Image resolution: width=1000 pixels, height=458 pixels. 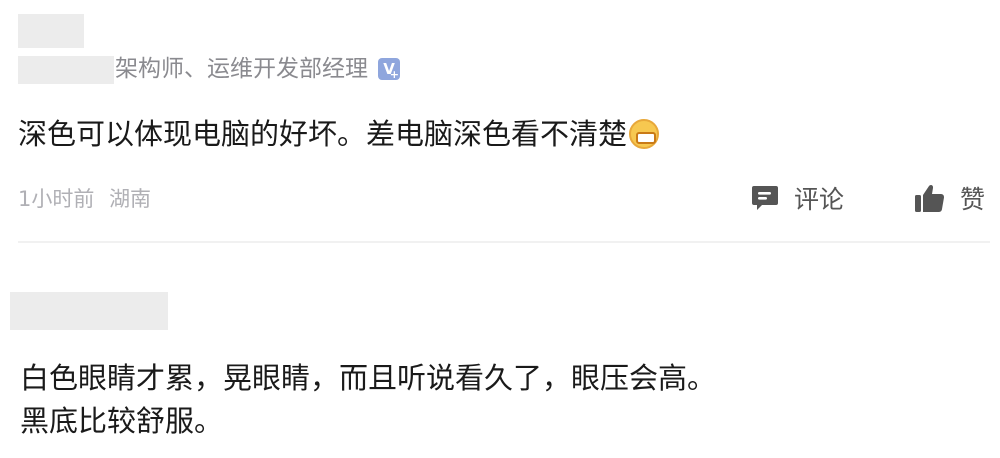 What do you see at coordinates (130, 199) in the screenshot?
I see `comment-location: 湖南` at bounding box center [130, 199].